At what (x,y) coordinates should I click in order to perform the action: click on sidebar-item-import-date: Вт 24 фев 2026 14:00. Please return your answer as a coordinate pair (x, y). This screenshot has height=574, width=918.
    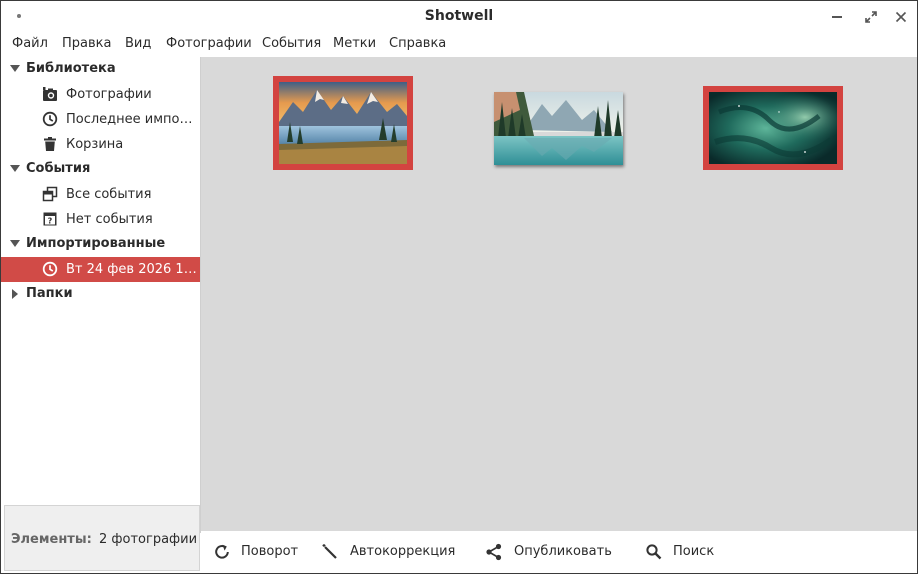
    Looking at the image, I should click on (100, 269).